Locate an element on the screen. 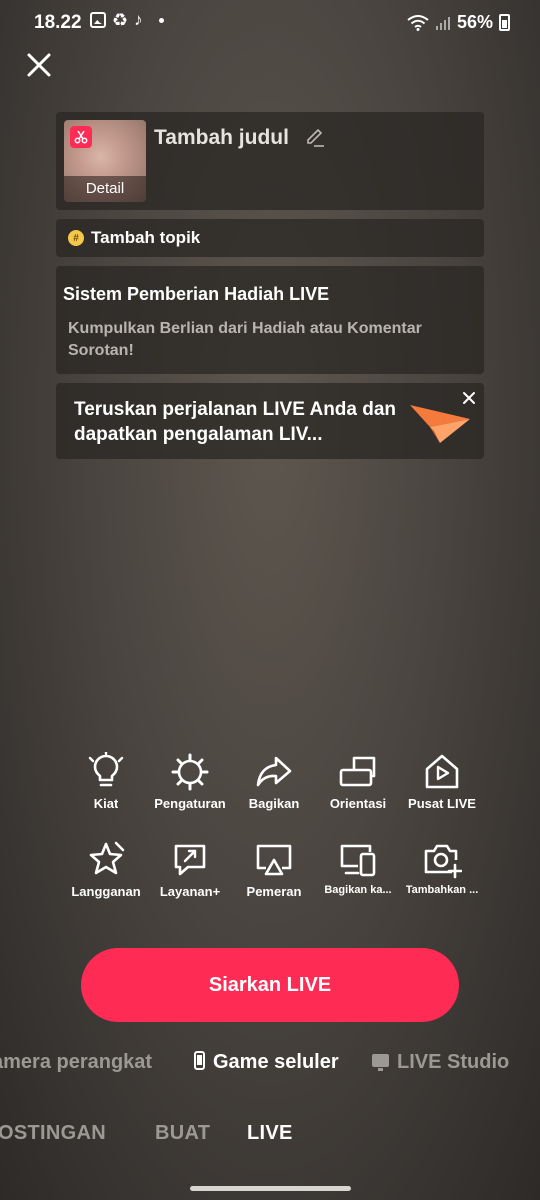 This screenshot has width=540, height=1200. cast-button: Pemeran is located at coordinates (274, 869).